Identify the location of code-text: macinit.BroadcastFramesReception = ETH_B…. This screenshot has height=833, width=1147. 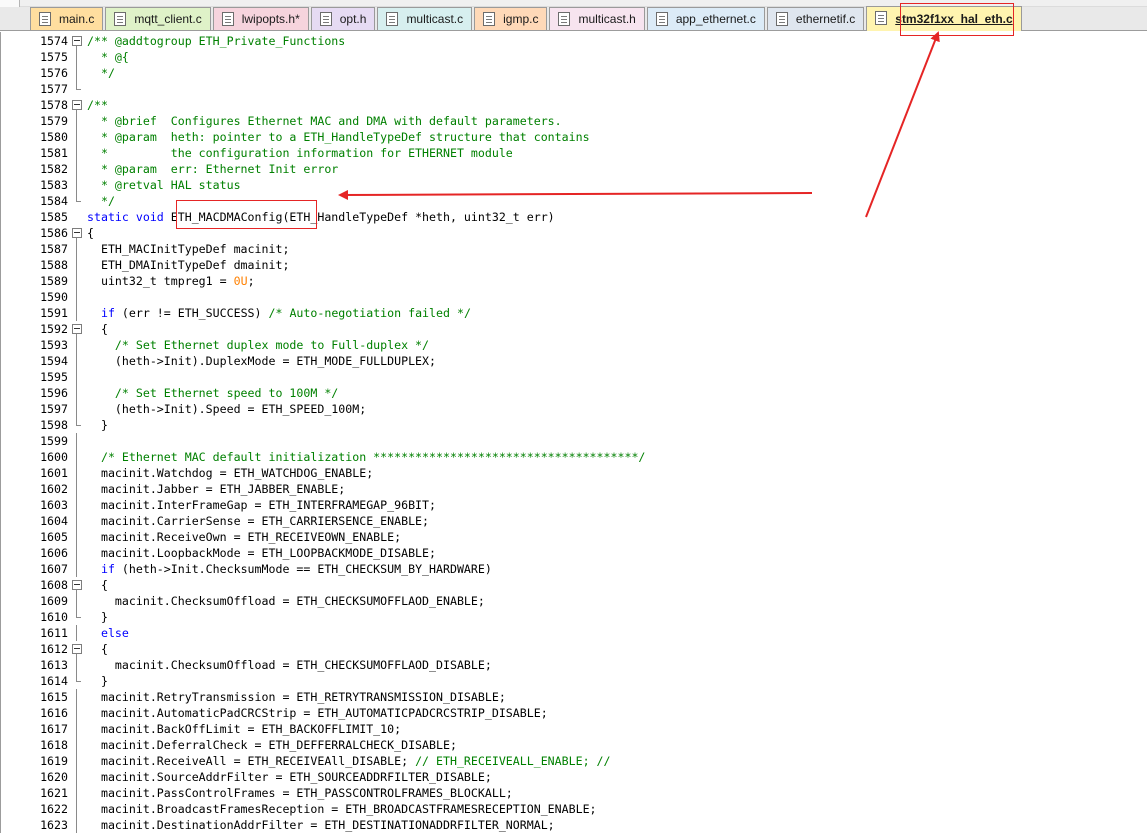
(342, 809).